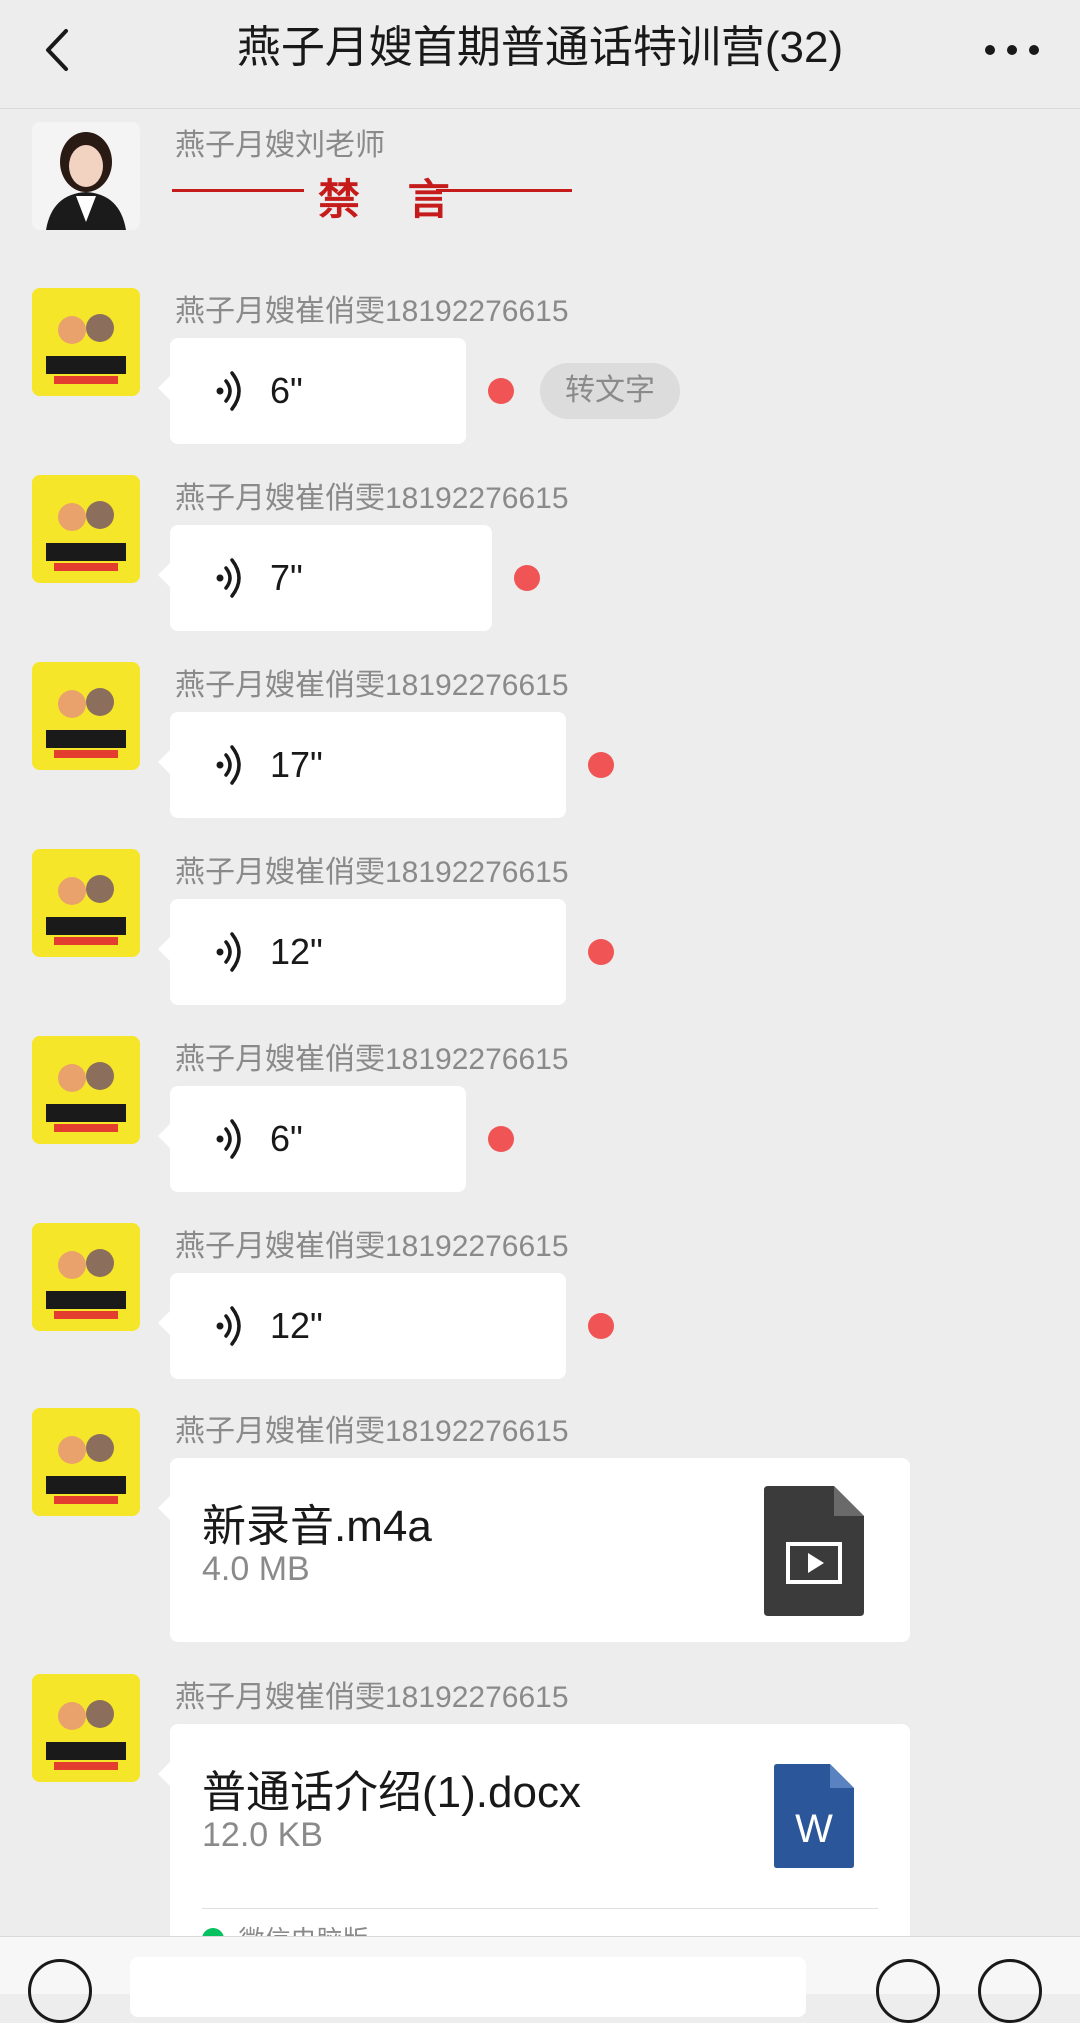 The image size is (1080, 2023). What do you see at coordinates (256, 1569) in the screenshot?
I see `file-size: 4.0 MB` at bounding box center [256, 1569].